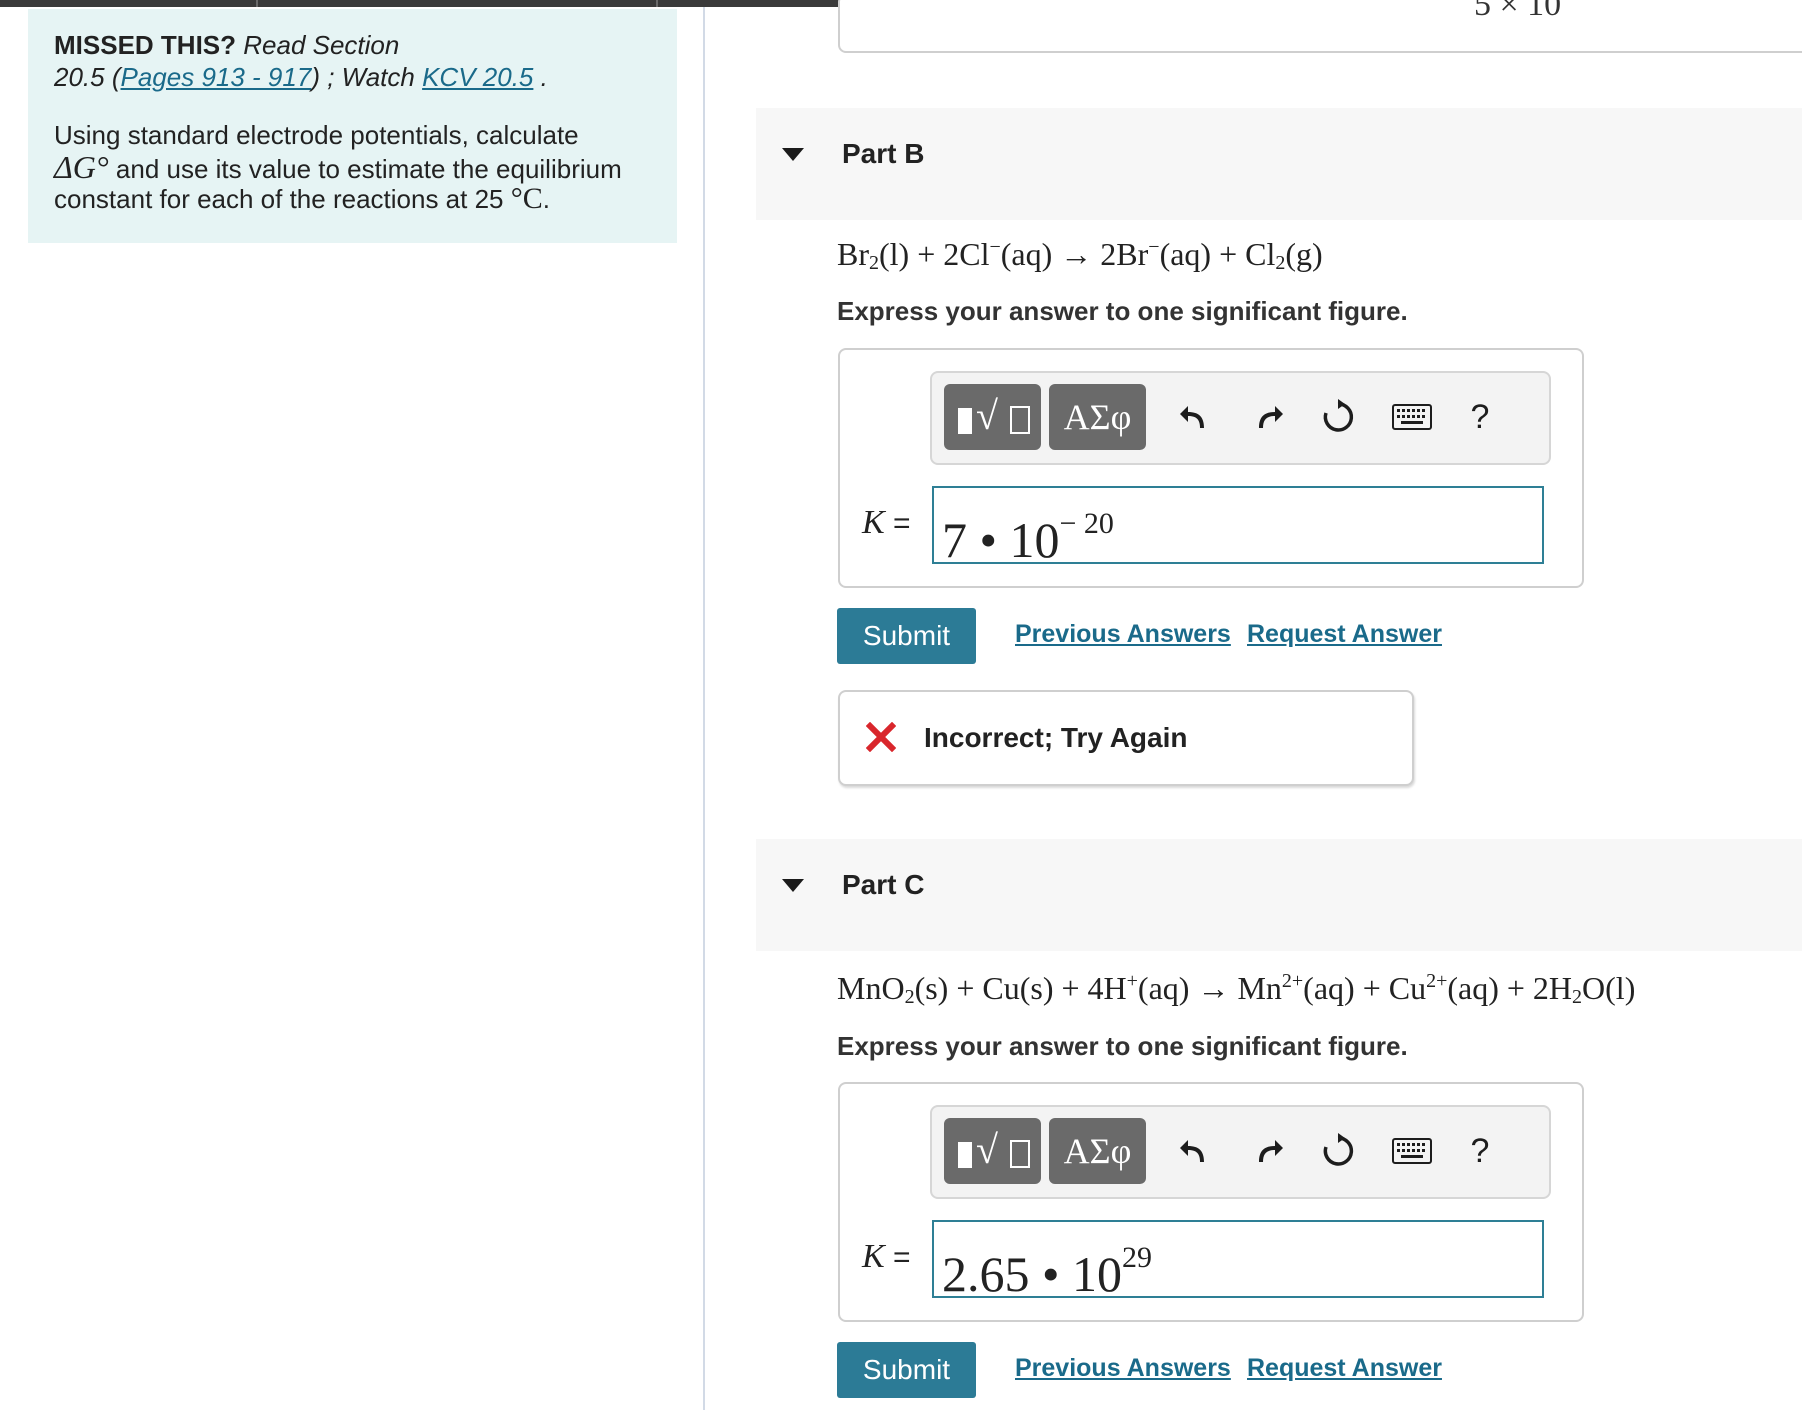  I want to click on part-a-answer-fragment: 5 × 10, so click(1518, 11).